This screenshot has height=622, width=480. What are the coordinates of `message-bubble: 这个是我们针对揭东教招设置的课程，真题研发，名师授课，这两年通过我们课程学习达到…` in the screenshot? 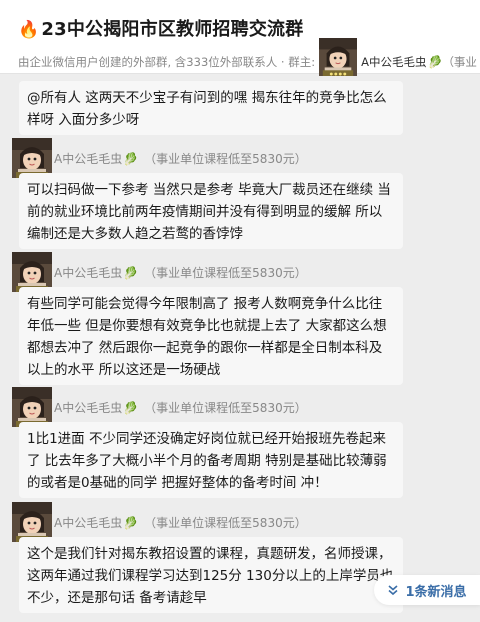 It's located at (211, 575).